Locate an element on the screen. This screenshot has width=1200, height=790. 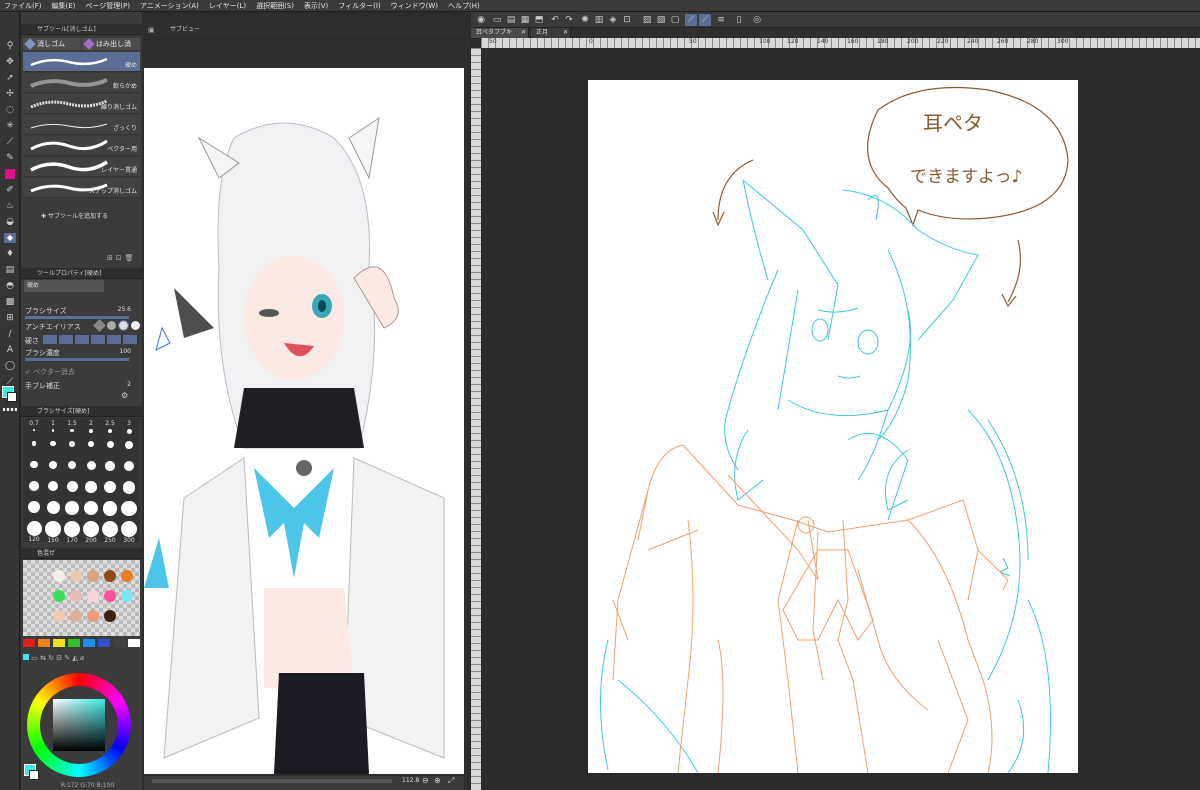
brush-size-row: ブラシサイズ 25.6 is located at coordinates (82, 311).